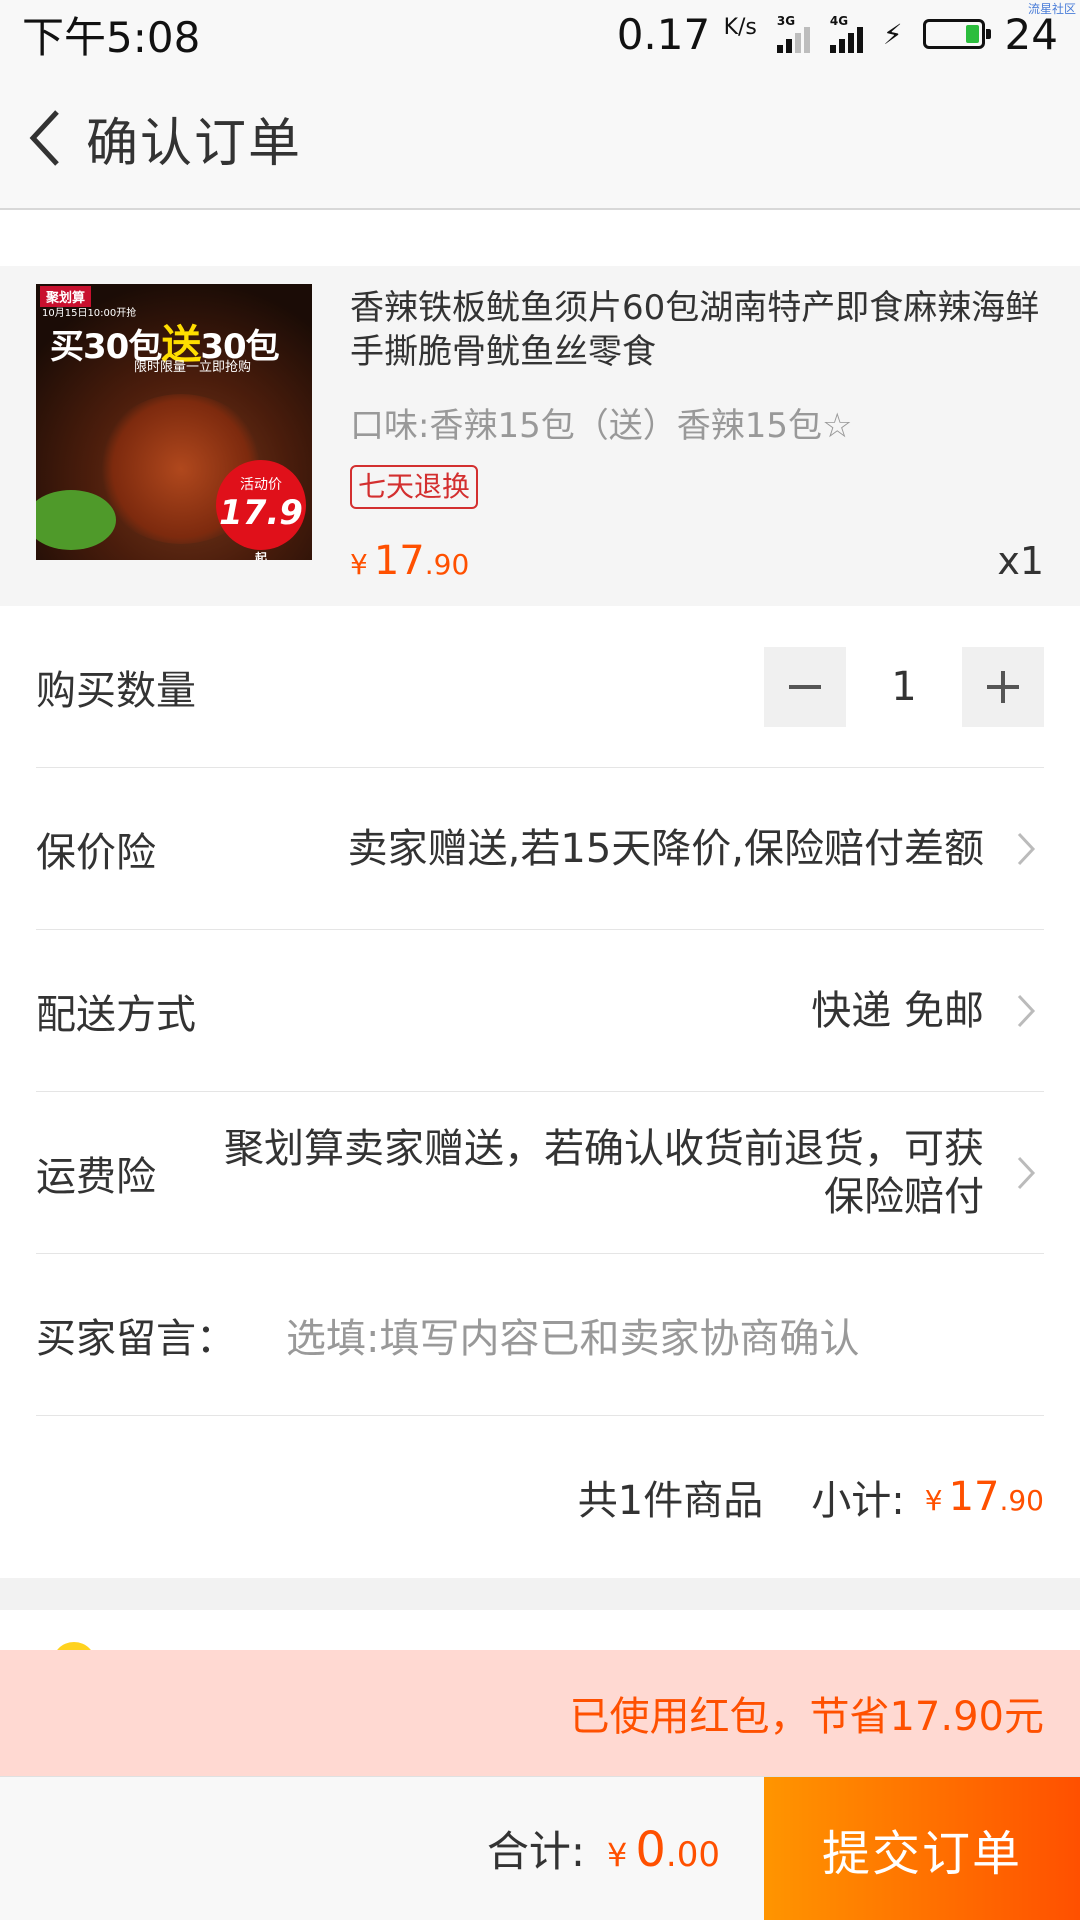 The width and height of the screenshot is (1080, 1920). I want to click on quantity-label: 购买数量, so click(116, 690).